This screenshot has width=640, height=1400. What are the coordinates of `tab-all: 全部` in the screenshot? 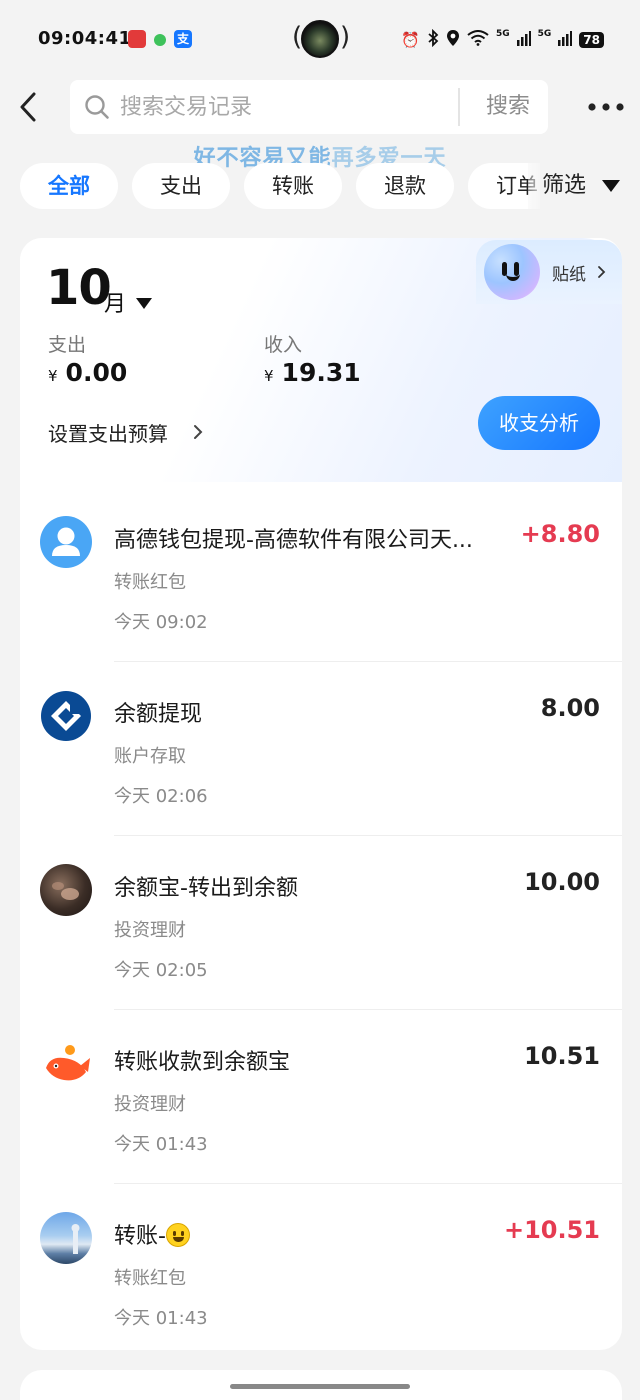 It's located at (69, 186).